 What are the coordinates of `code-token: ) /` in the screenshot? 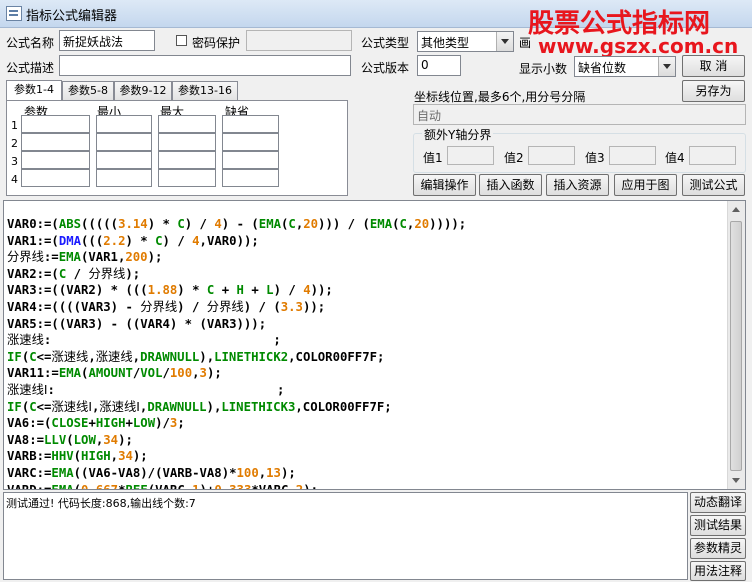 It's located at (177, 240).